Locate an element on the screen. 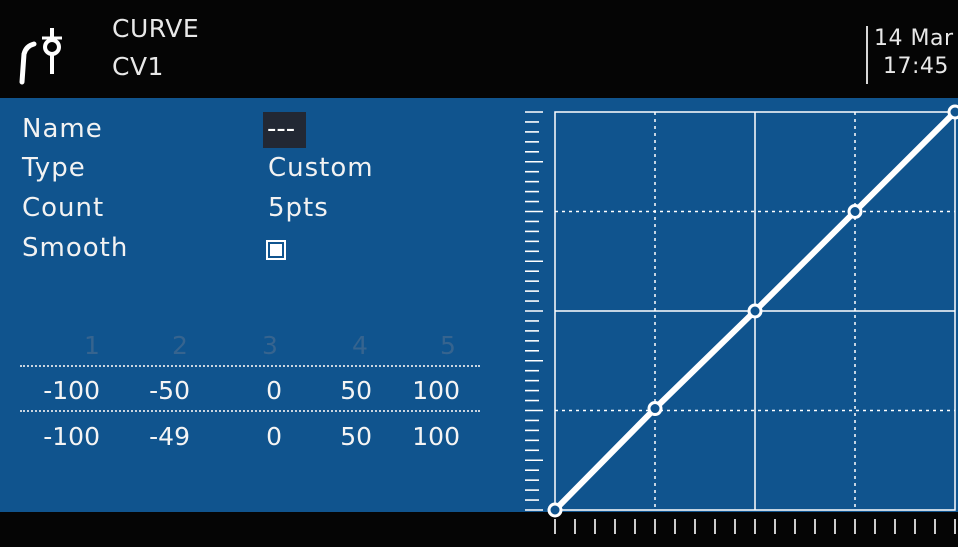  screen-title: CURVE is located at coordinates (156, 28).